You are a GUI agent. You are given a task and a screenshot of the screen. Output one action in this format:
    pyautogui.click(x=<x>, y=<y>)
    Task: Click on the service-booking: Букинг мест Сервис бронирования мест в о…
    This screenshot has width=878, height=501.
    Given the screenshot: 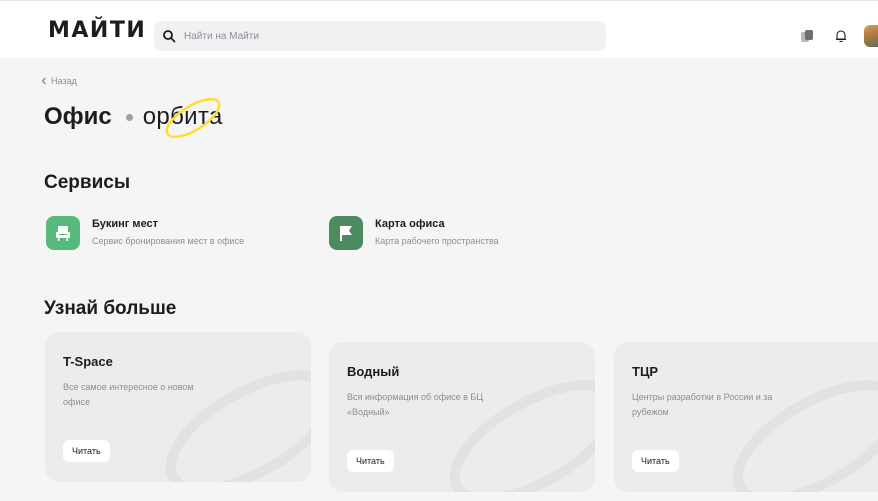 What is the action you would take?
    pyautogui.click(x=145, y=233)
    